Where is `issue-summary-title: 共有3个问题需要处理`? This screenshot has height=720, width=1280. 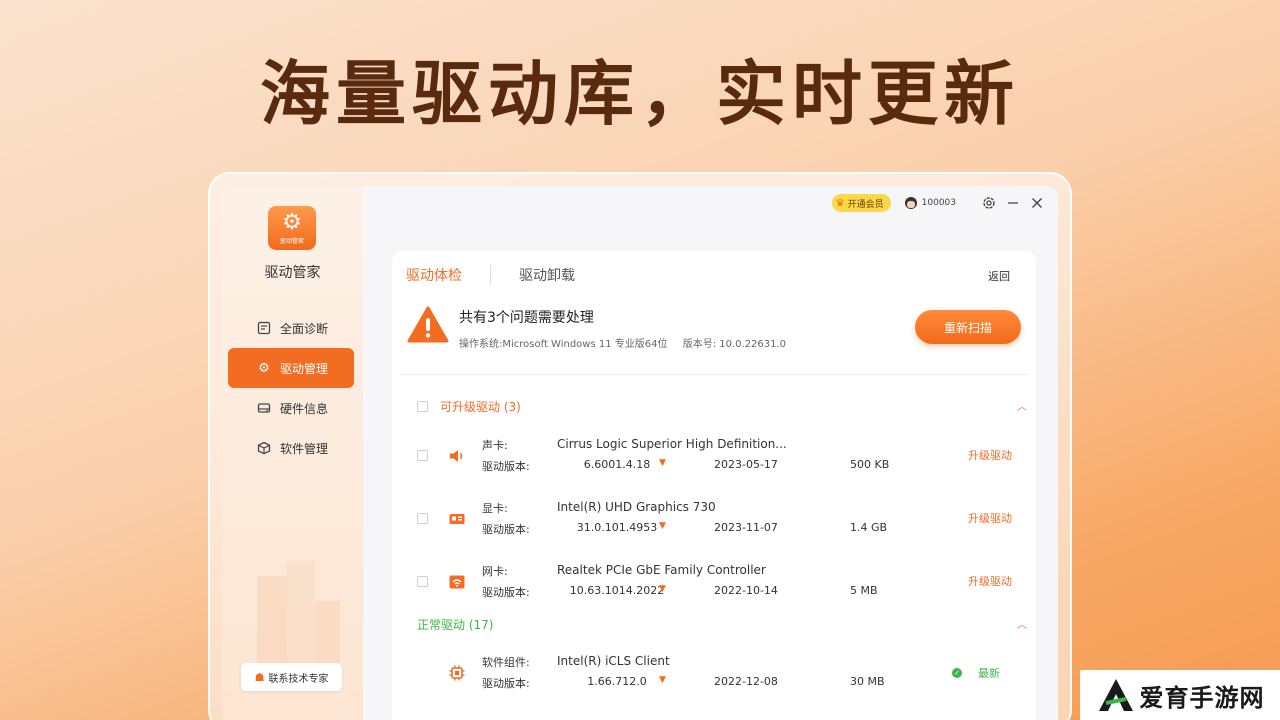 issue-summary-title: 共有3个问题需要处理 is located at coordinates (526, 318).